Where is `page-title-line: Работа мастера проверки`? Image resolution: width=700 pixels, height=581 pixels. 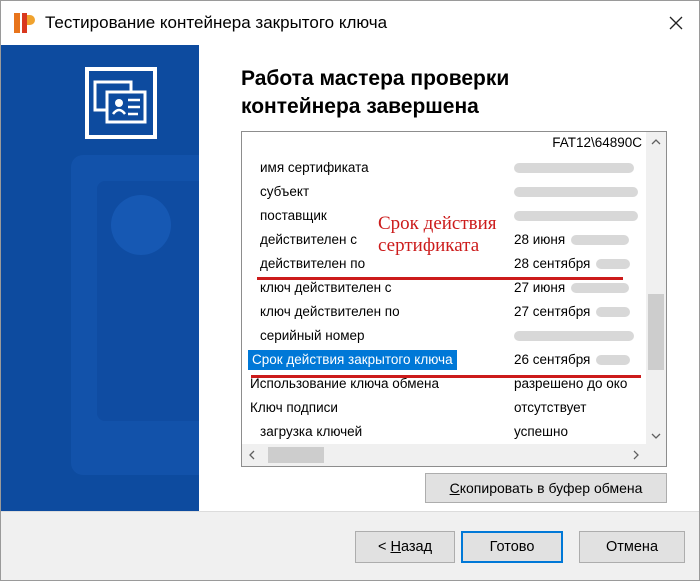 page-title-line: Работа мастера проверки is located at coordinates (375, 78).